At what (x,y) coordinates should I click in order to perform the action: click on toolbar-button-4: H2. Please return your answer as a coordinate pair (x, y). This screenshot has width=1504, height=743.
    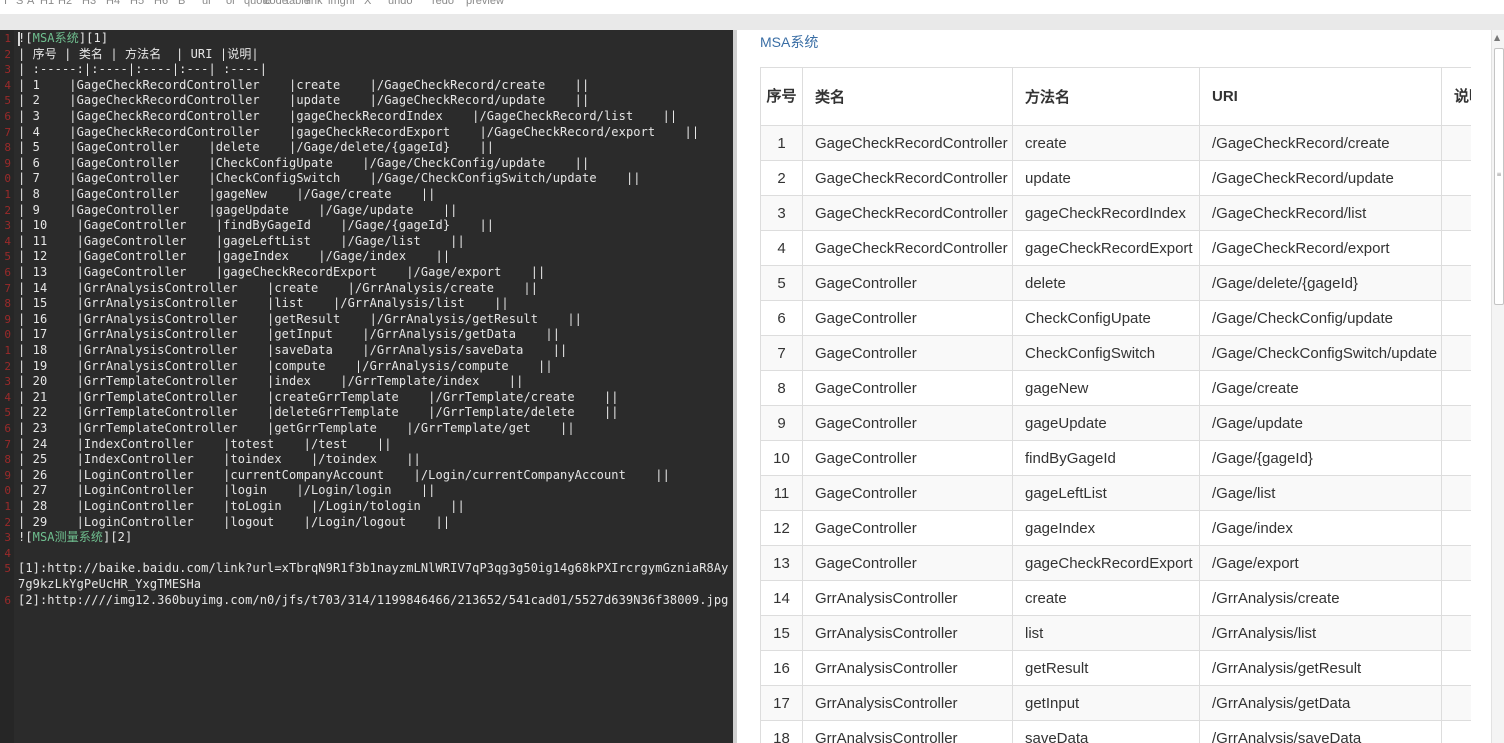
    Looking at the image, I should click on (65, 4).